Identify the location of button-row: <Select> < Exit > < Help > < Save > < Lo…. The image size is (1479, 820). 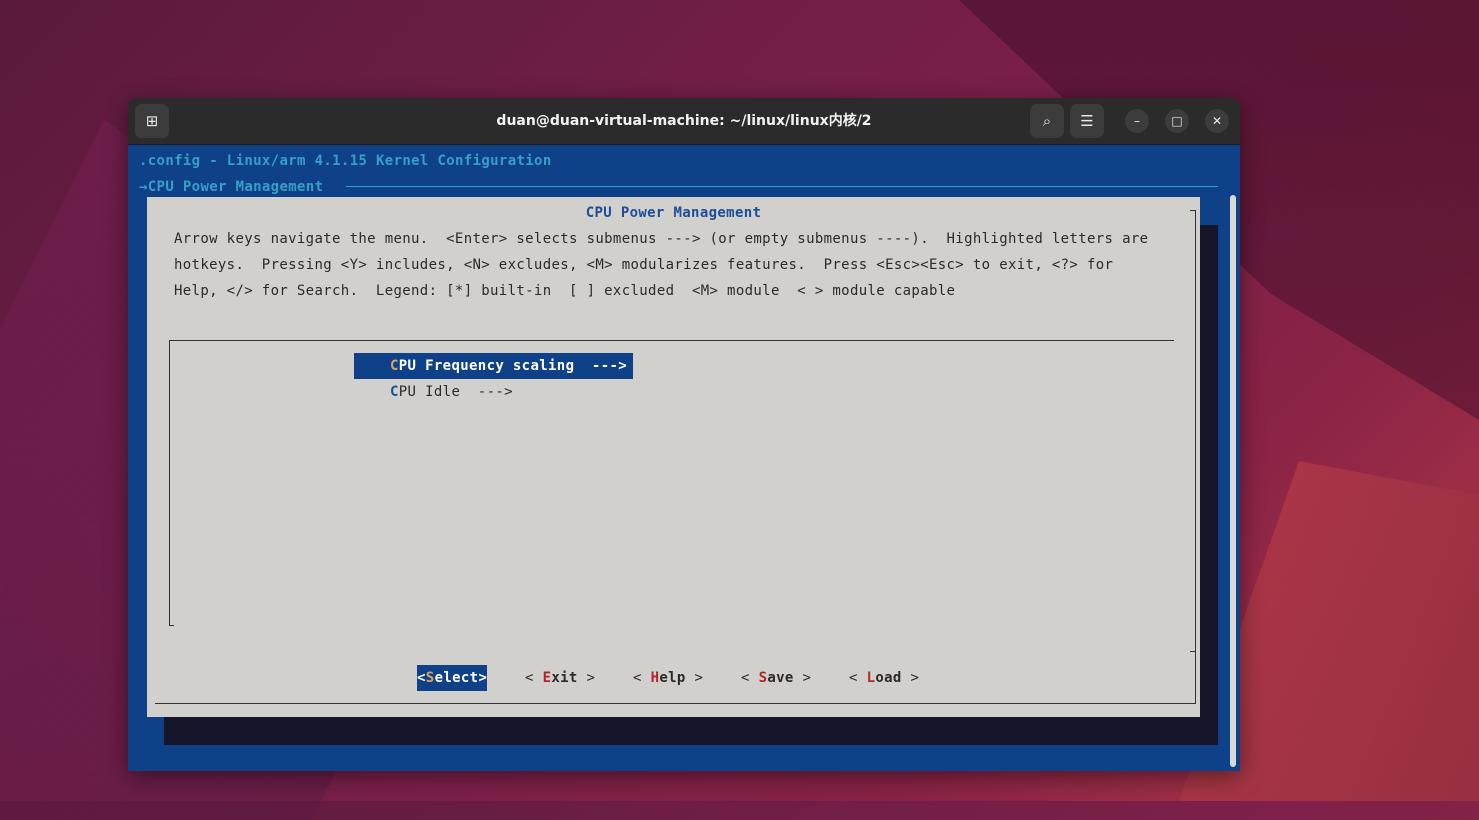
(533, 718).